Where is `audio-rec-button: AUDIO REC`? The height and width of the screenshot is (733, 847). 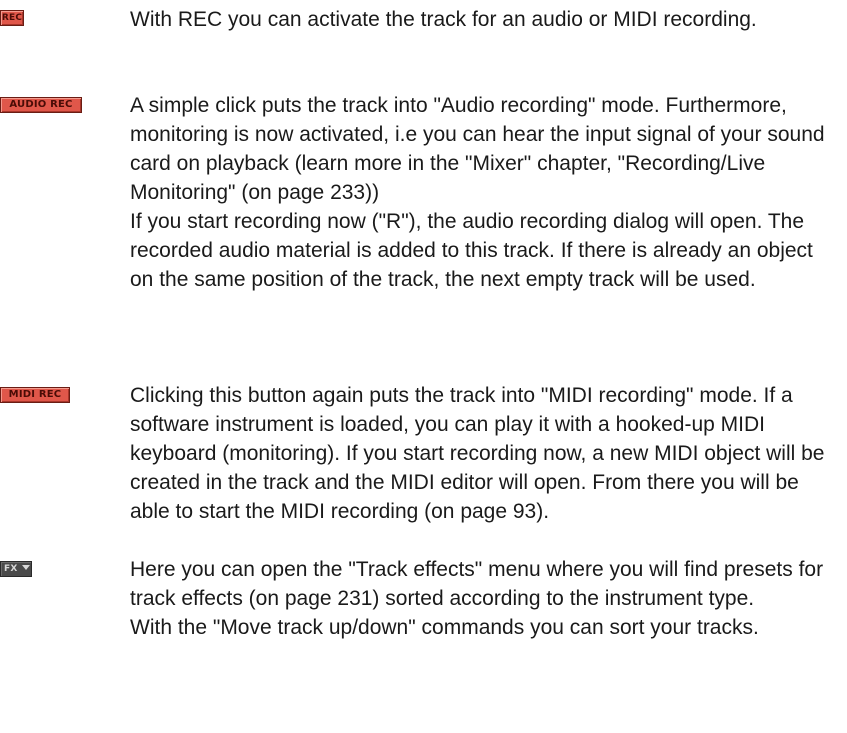
audio-rec-button: AUDIO REC is located at coordinates (41, 105).